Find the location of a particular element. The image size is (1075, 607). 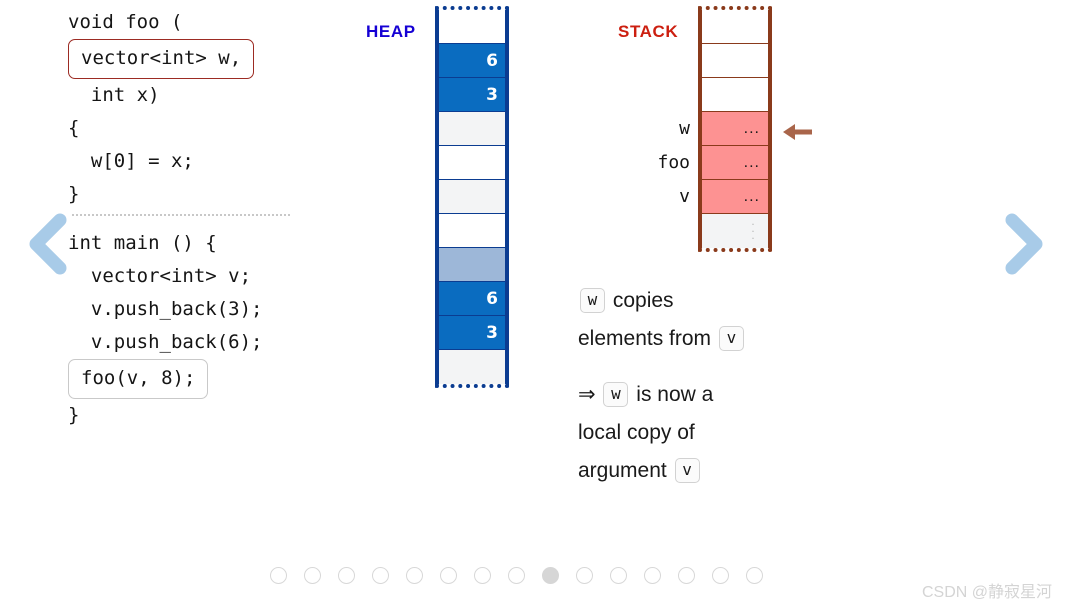

code-line-param-x: int x) is located at coordinates (114, 95).